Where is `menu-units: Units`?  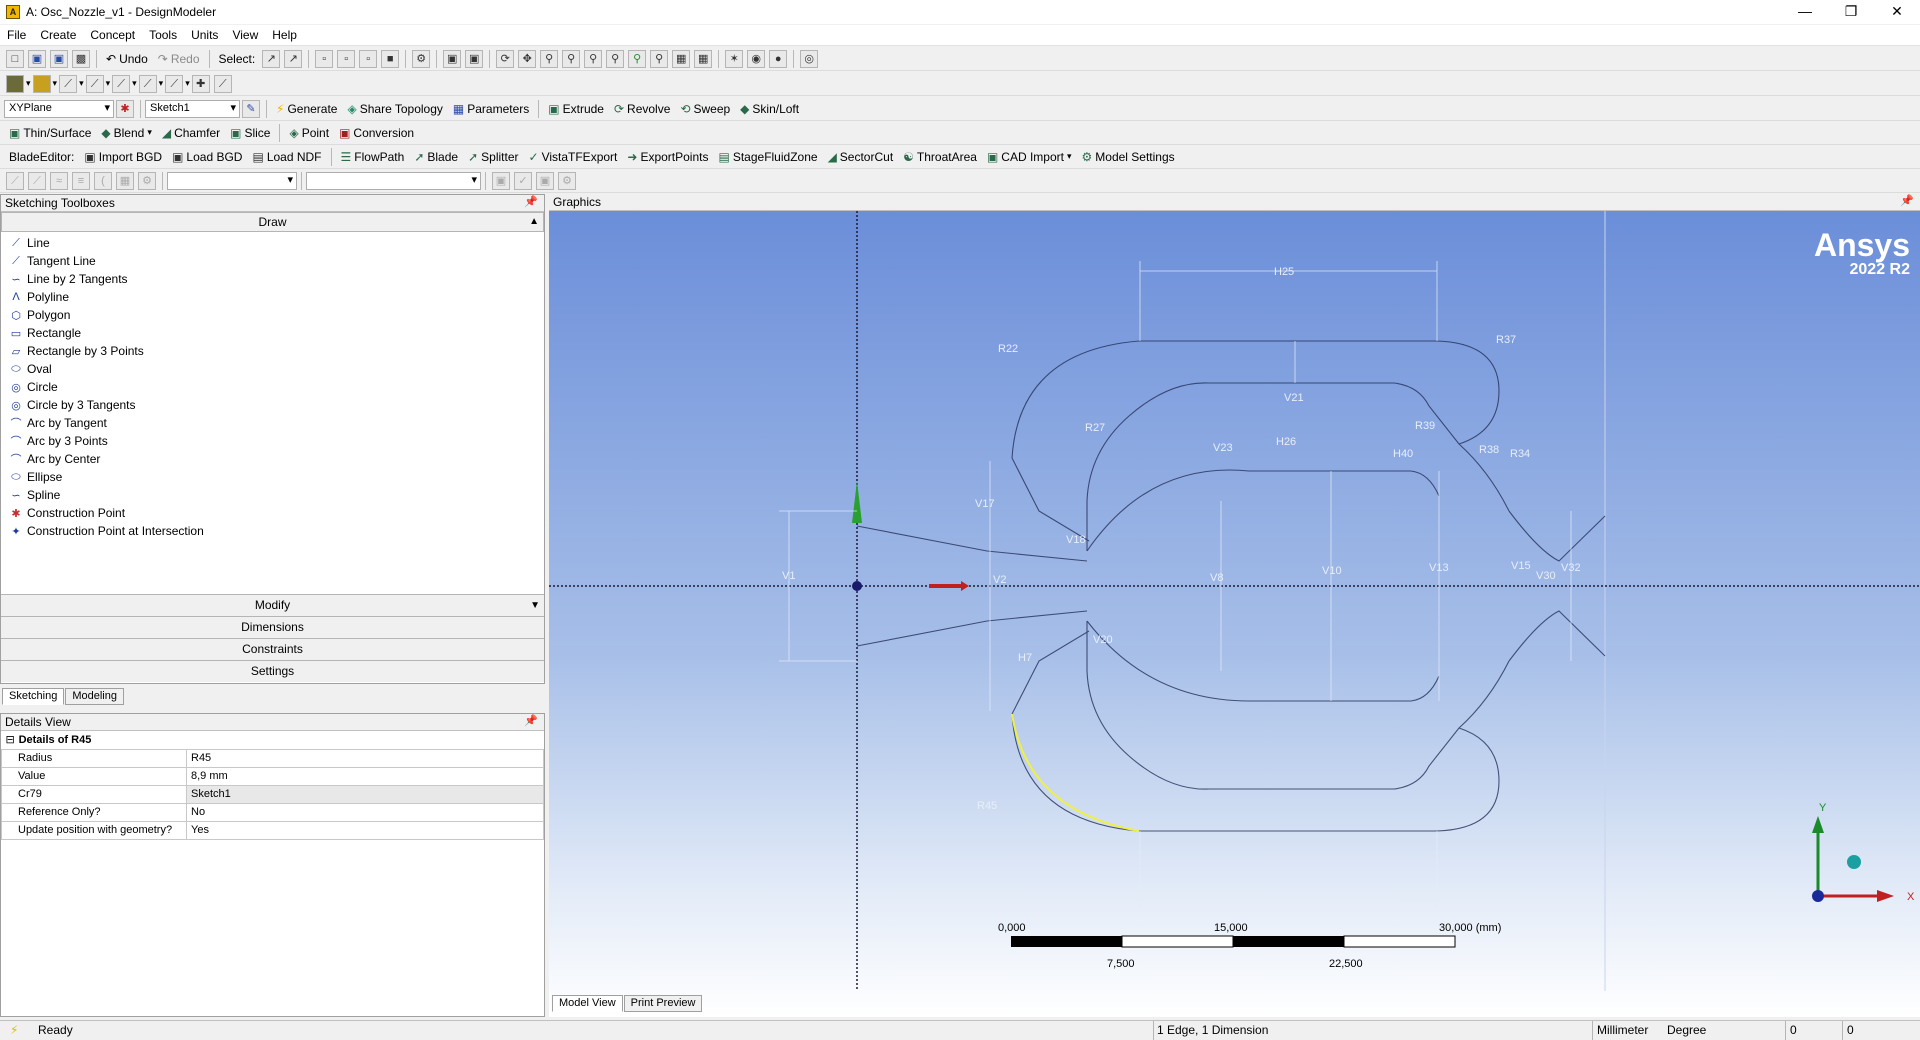 menu-units: Units is located at coordinates (204, 35).